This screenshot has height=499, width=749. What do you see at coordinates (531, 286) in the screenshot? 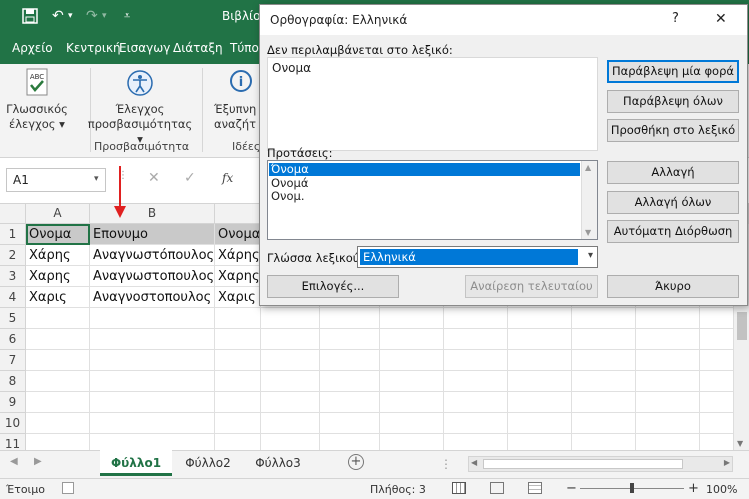
I see `undo-last-button: Αναίρεση τελευταίου` at bounding box center [531, 286].